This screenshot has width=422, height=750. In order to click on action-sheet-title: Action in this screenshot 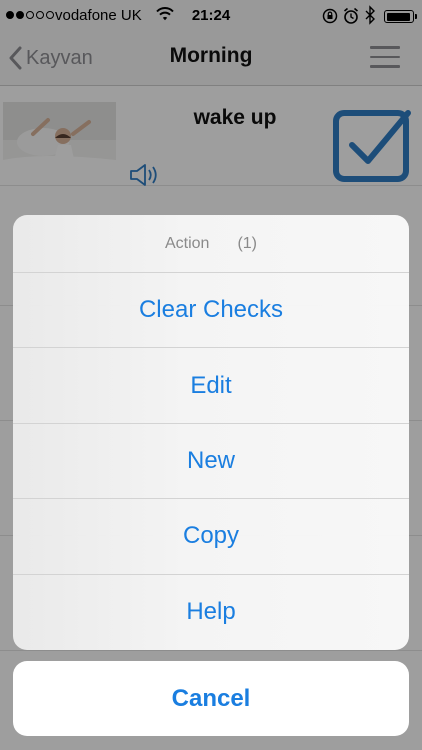, I will do `click(187, 243)`.